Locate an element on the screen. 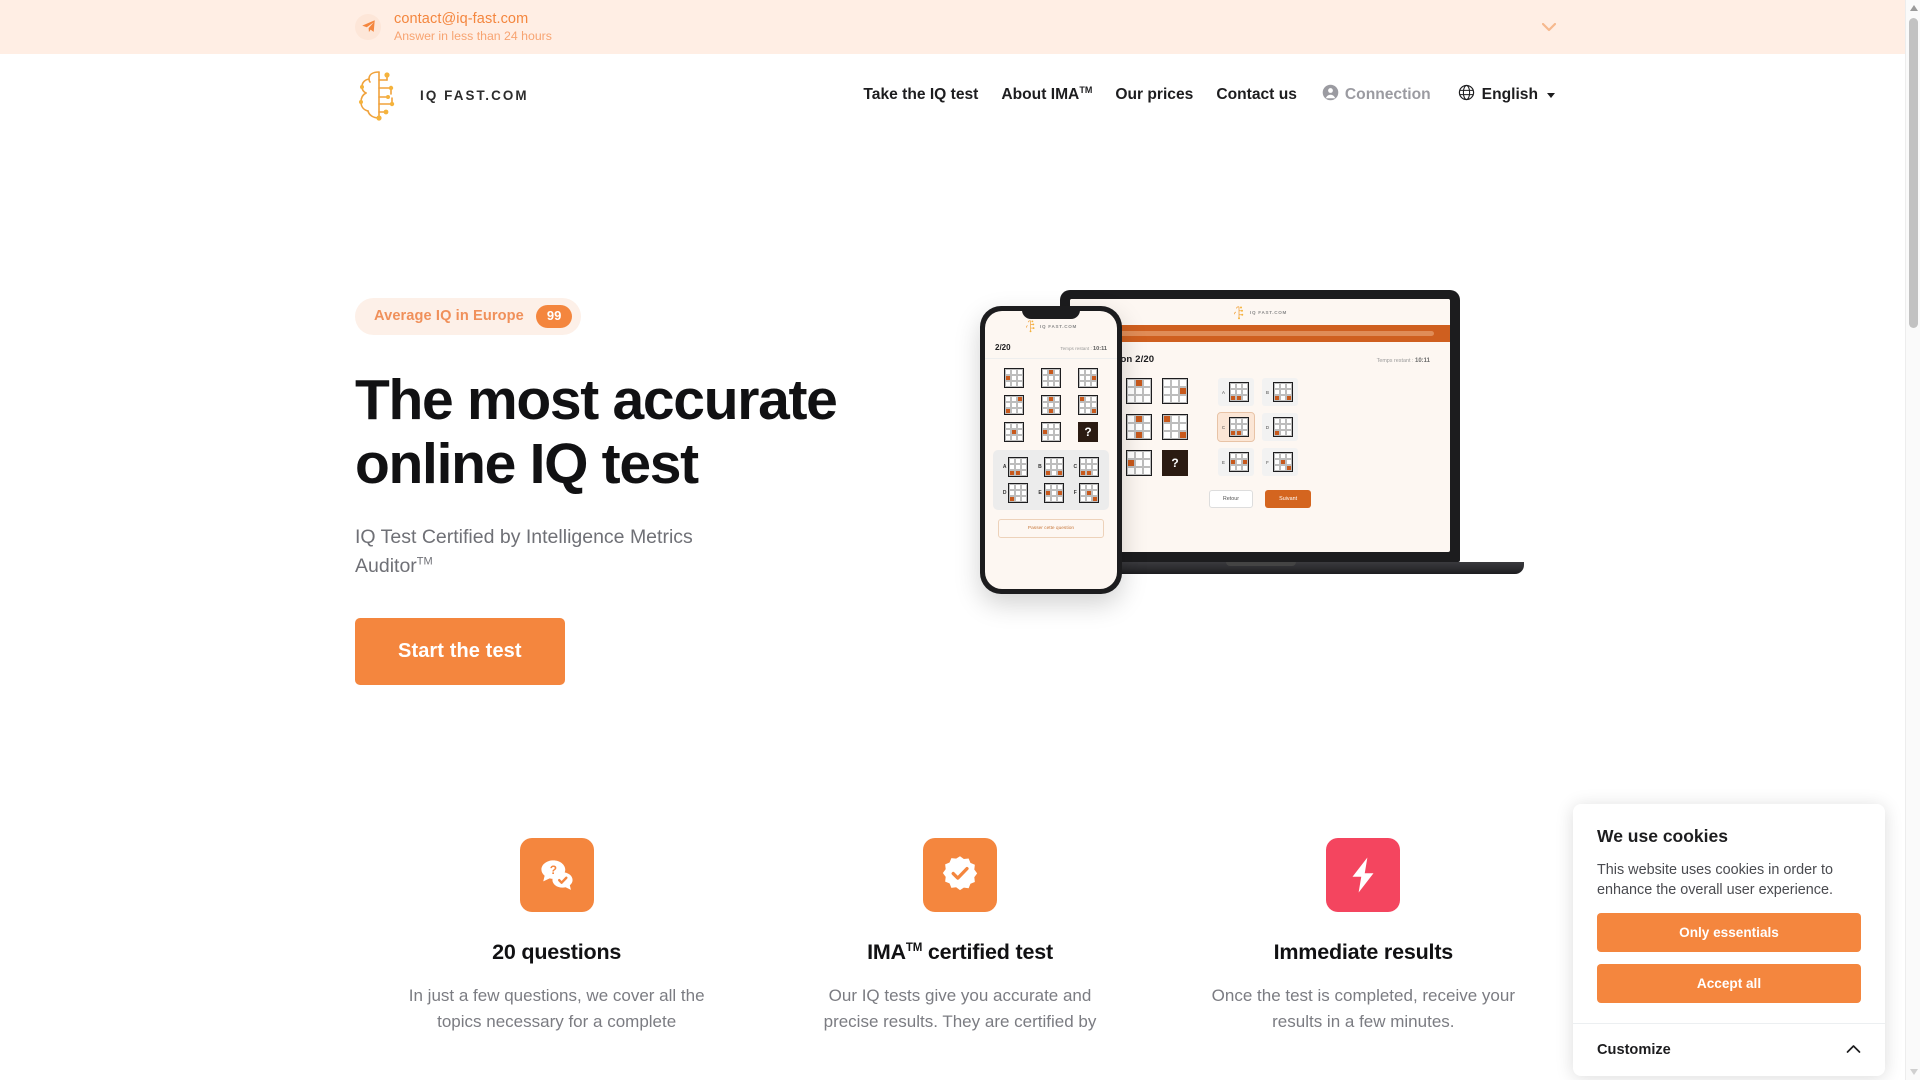 The image size is (1920, 1080). answer-option-a: A is located at coordinates (1236, 392).